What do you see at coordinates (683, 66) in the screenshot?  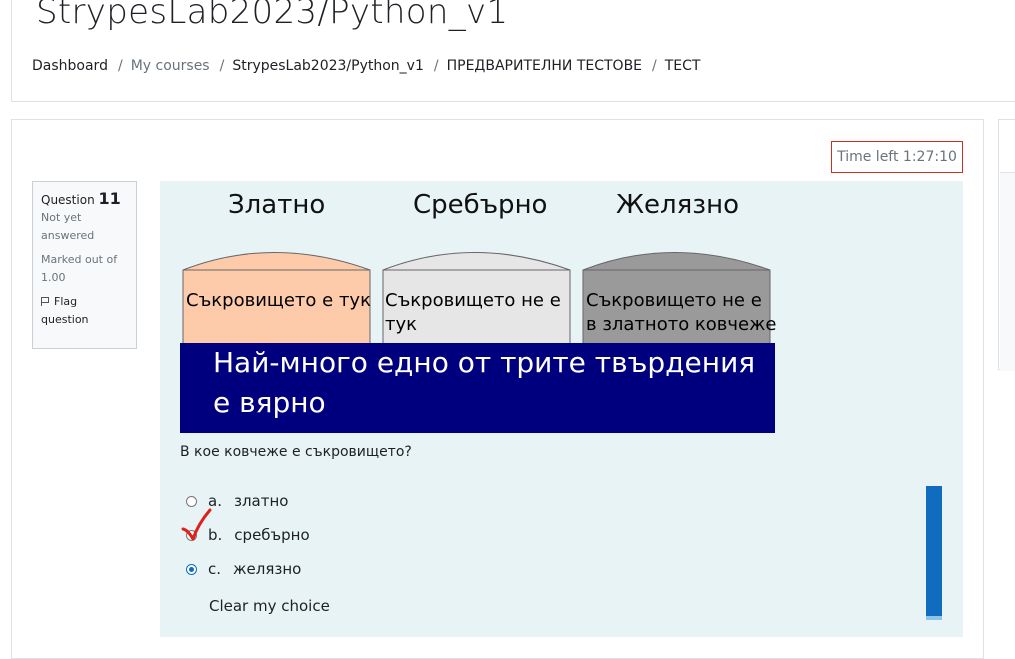 I see `breadcrumb-quiz: ТЕСТ` at bounding box center [683, 66].